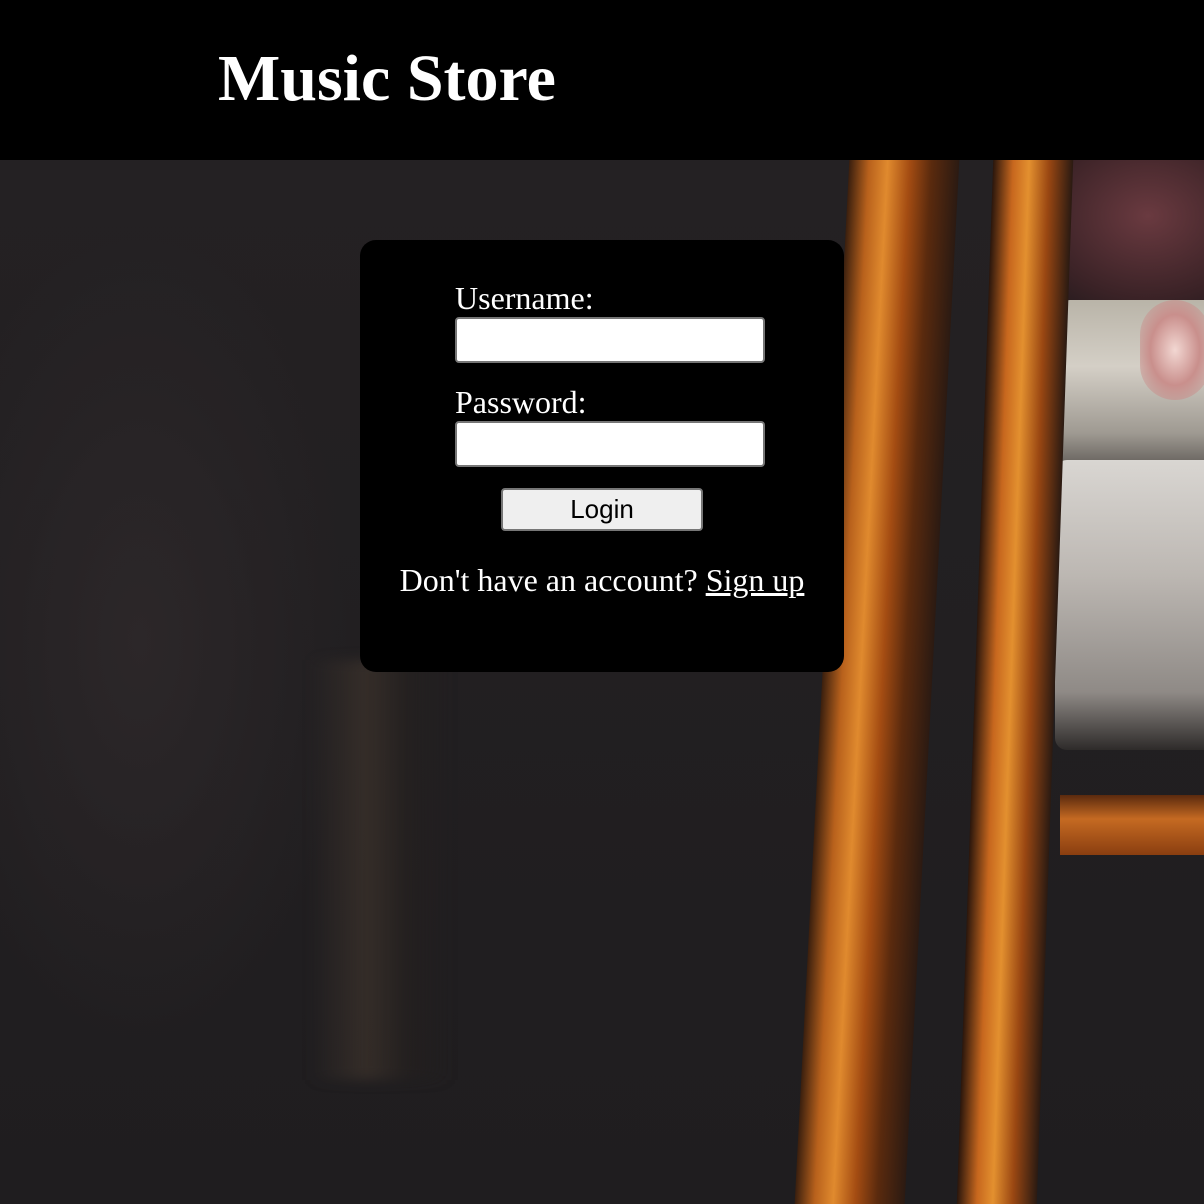 The height and width of the screenshot is (1204, 1204). Describe the element at coordinates (521, 402) in the screenshot. I see `password-label: Password:` at that location.